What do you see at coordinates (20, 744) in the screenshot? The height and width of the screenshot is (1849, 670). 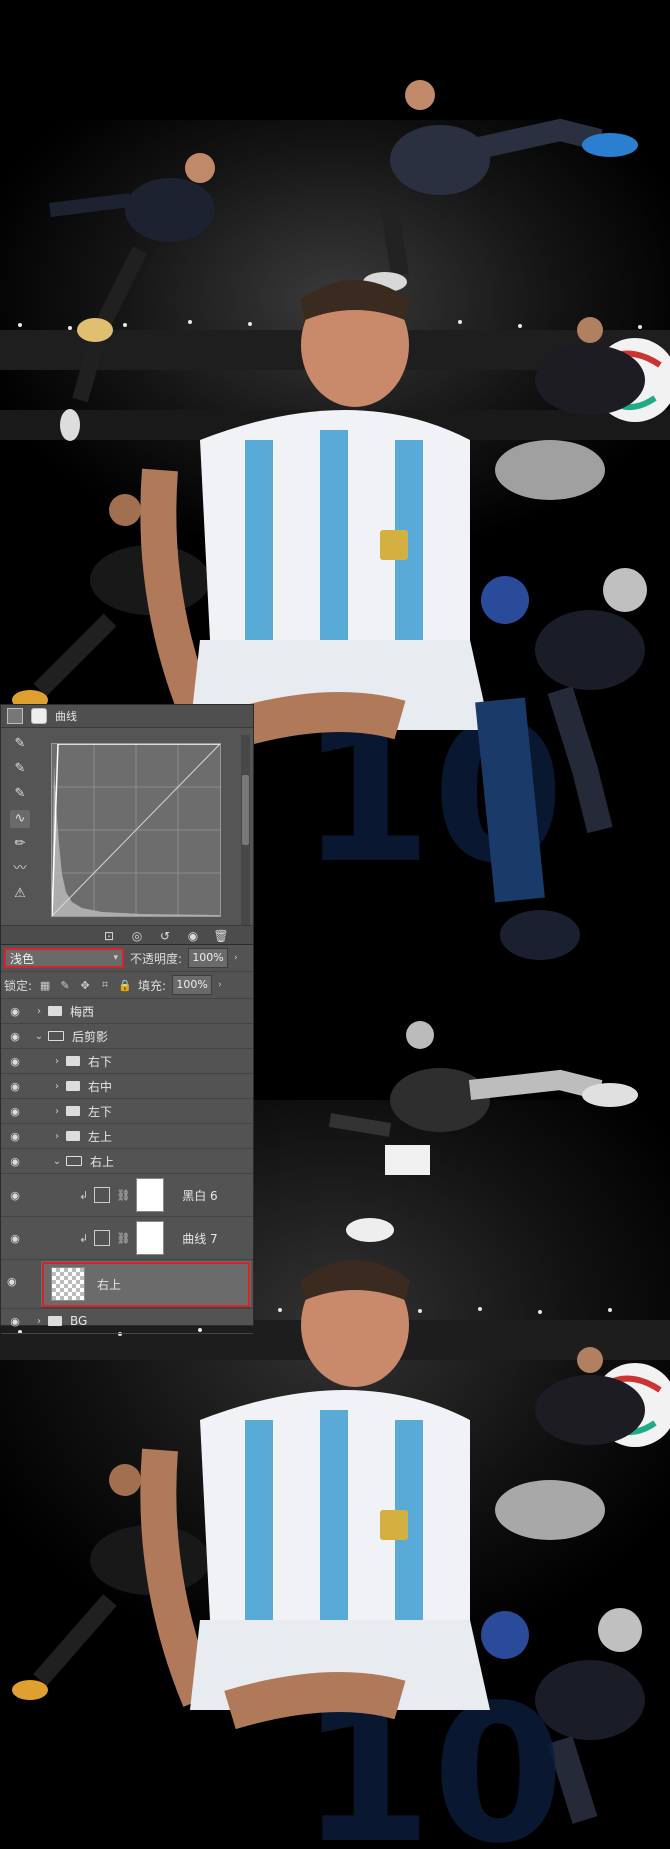 I see `eyedropper-black-icon: ✎` at bounding box center [20, 744].